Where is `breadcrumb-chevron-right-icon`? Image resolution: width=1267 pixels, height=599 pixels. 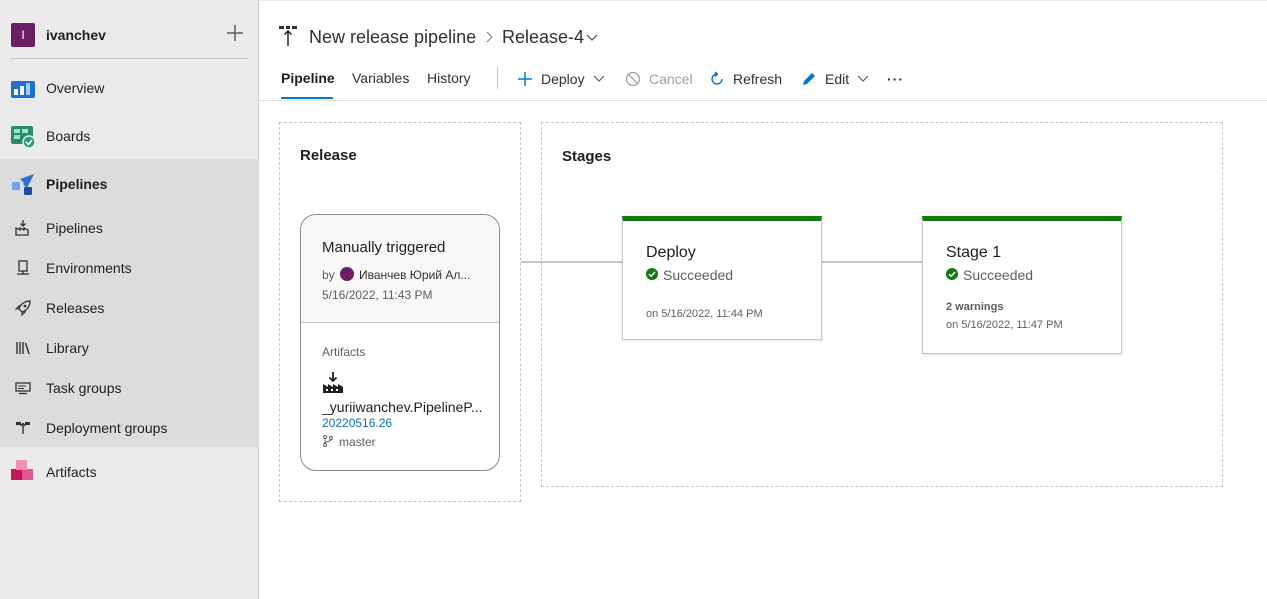 breadcrumb-chevron-right-icon is located at coordinates (489, 37).